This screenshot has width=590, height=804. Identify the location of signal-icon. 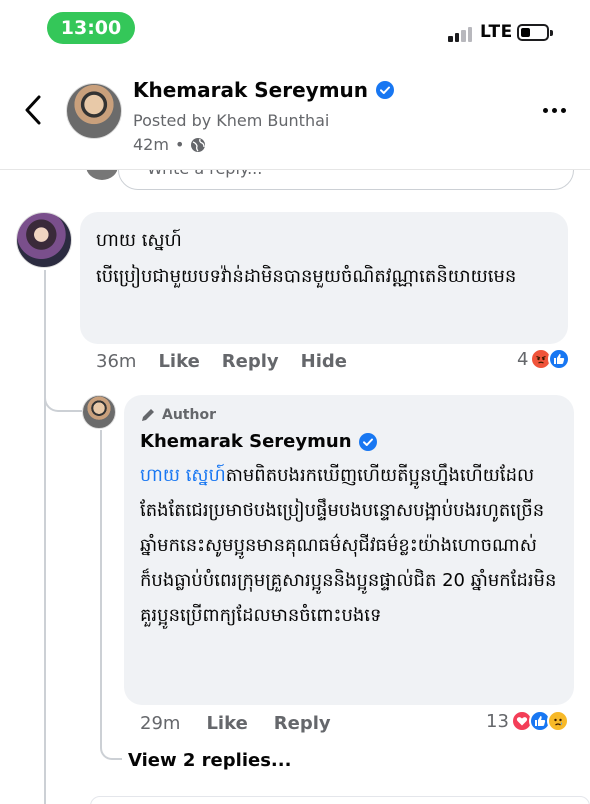
(462, 34).